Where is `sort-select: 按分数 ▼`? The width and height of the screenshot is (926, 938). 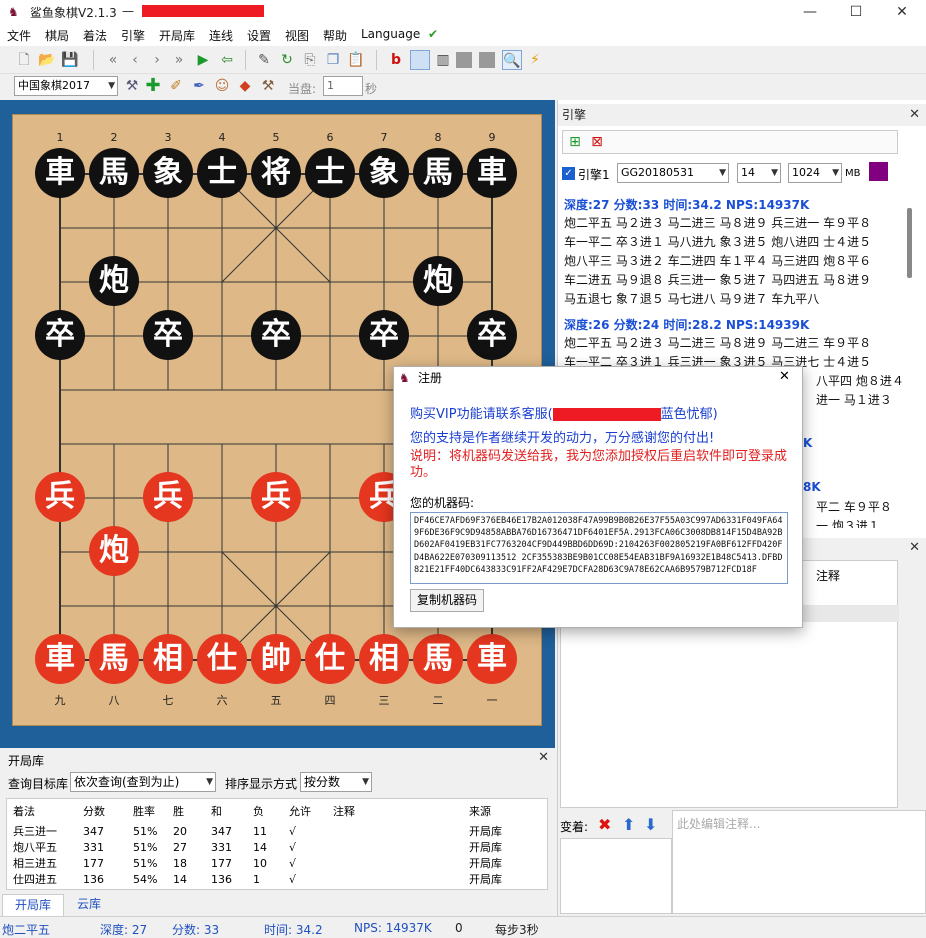
sort-select: 按分数 ▼ is located at coordinates (336, 782).